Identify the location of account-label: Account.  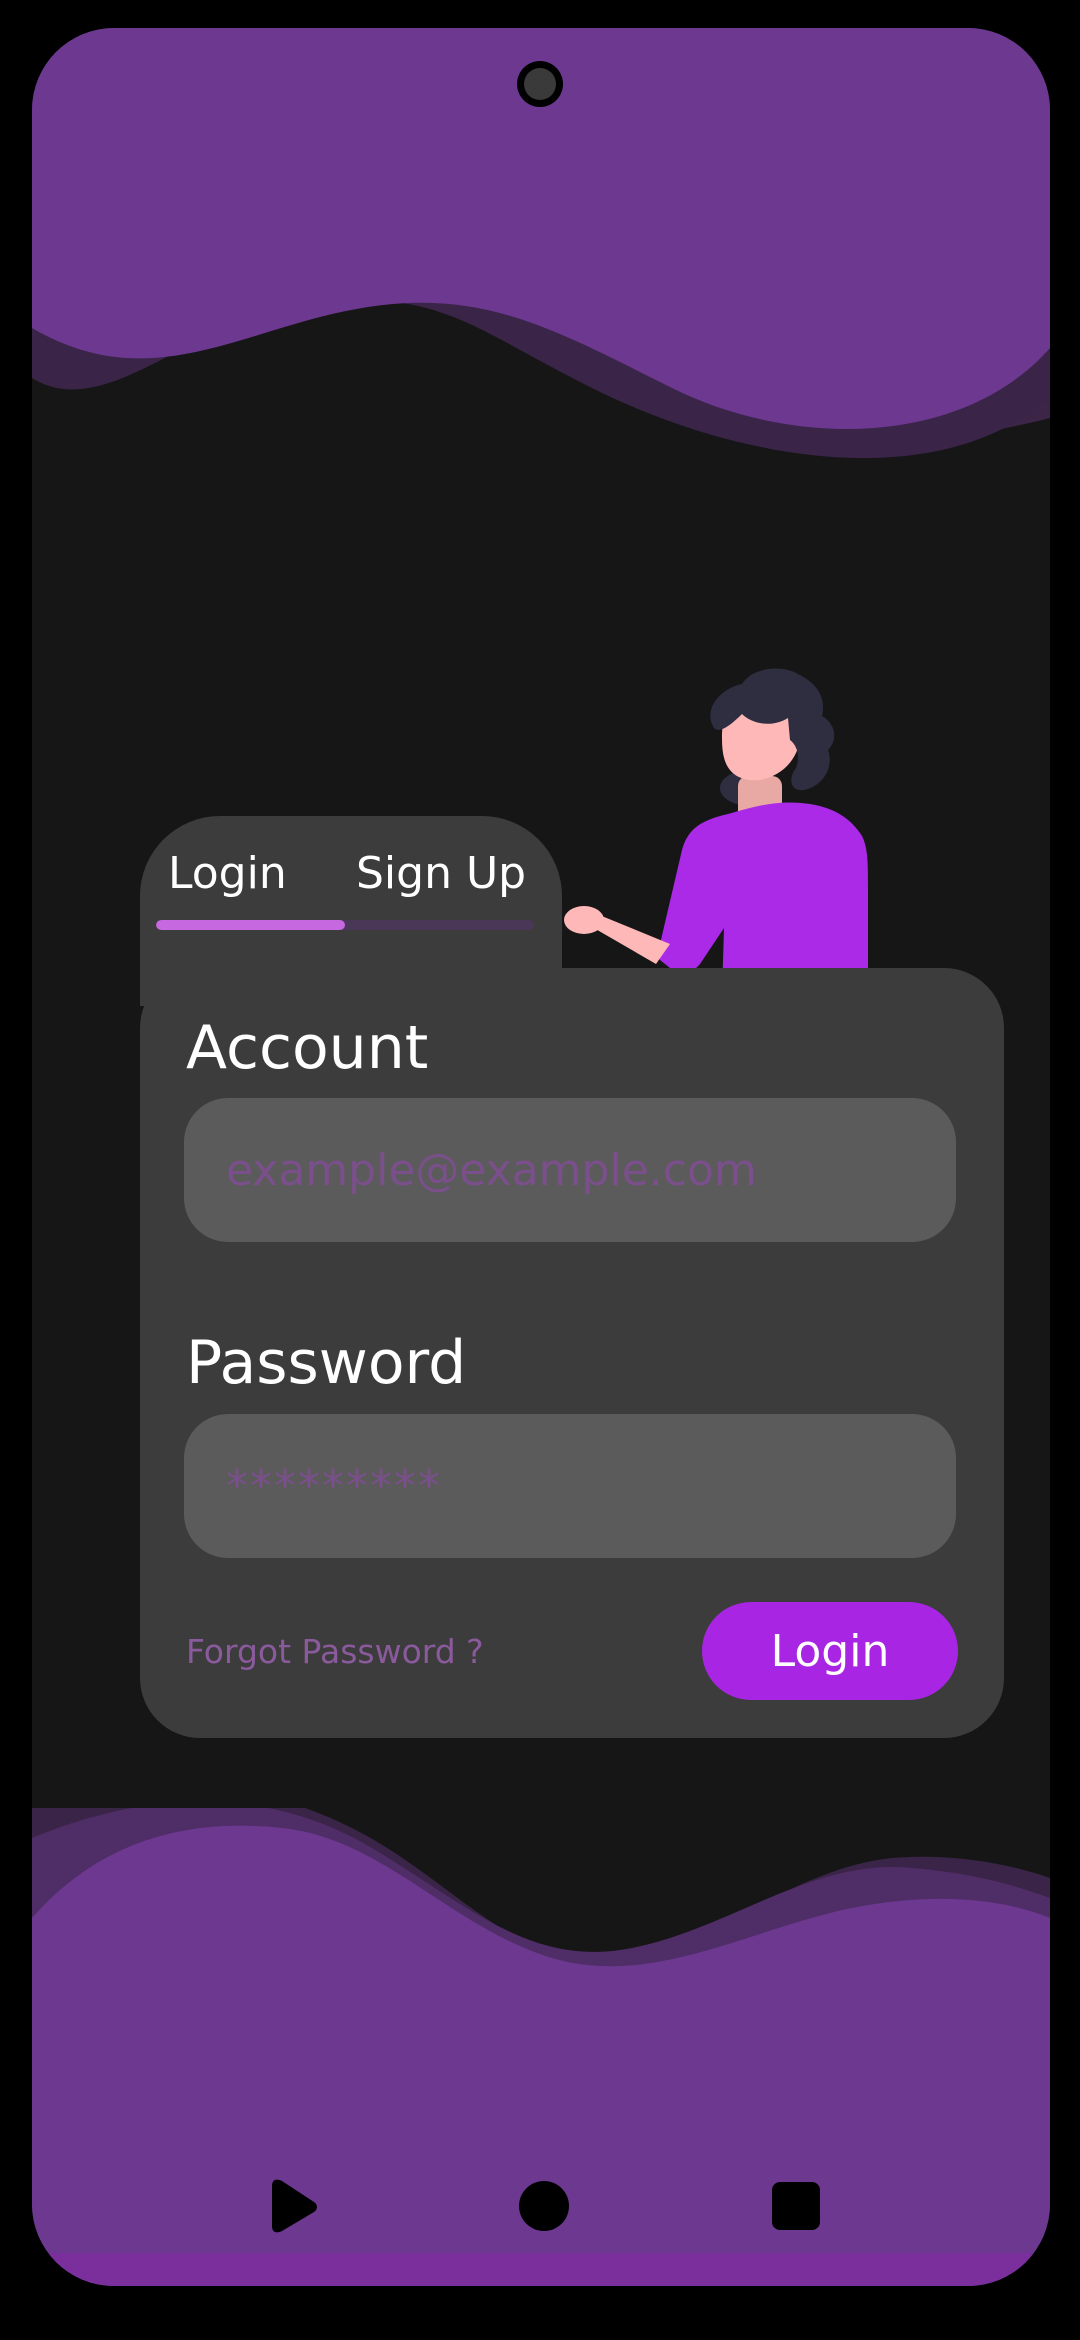
(307, 1048).